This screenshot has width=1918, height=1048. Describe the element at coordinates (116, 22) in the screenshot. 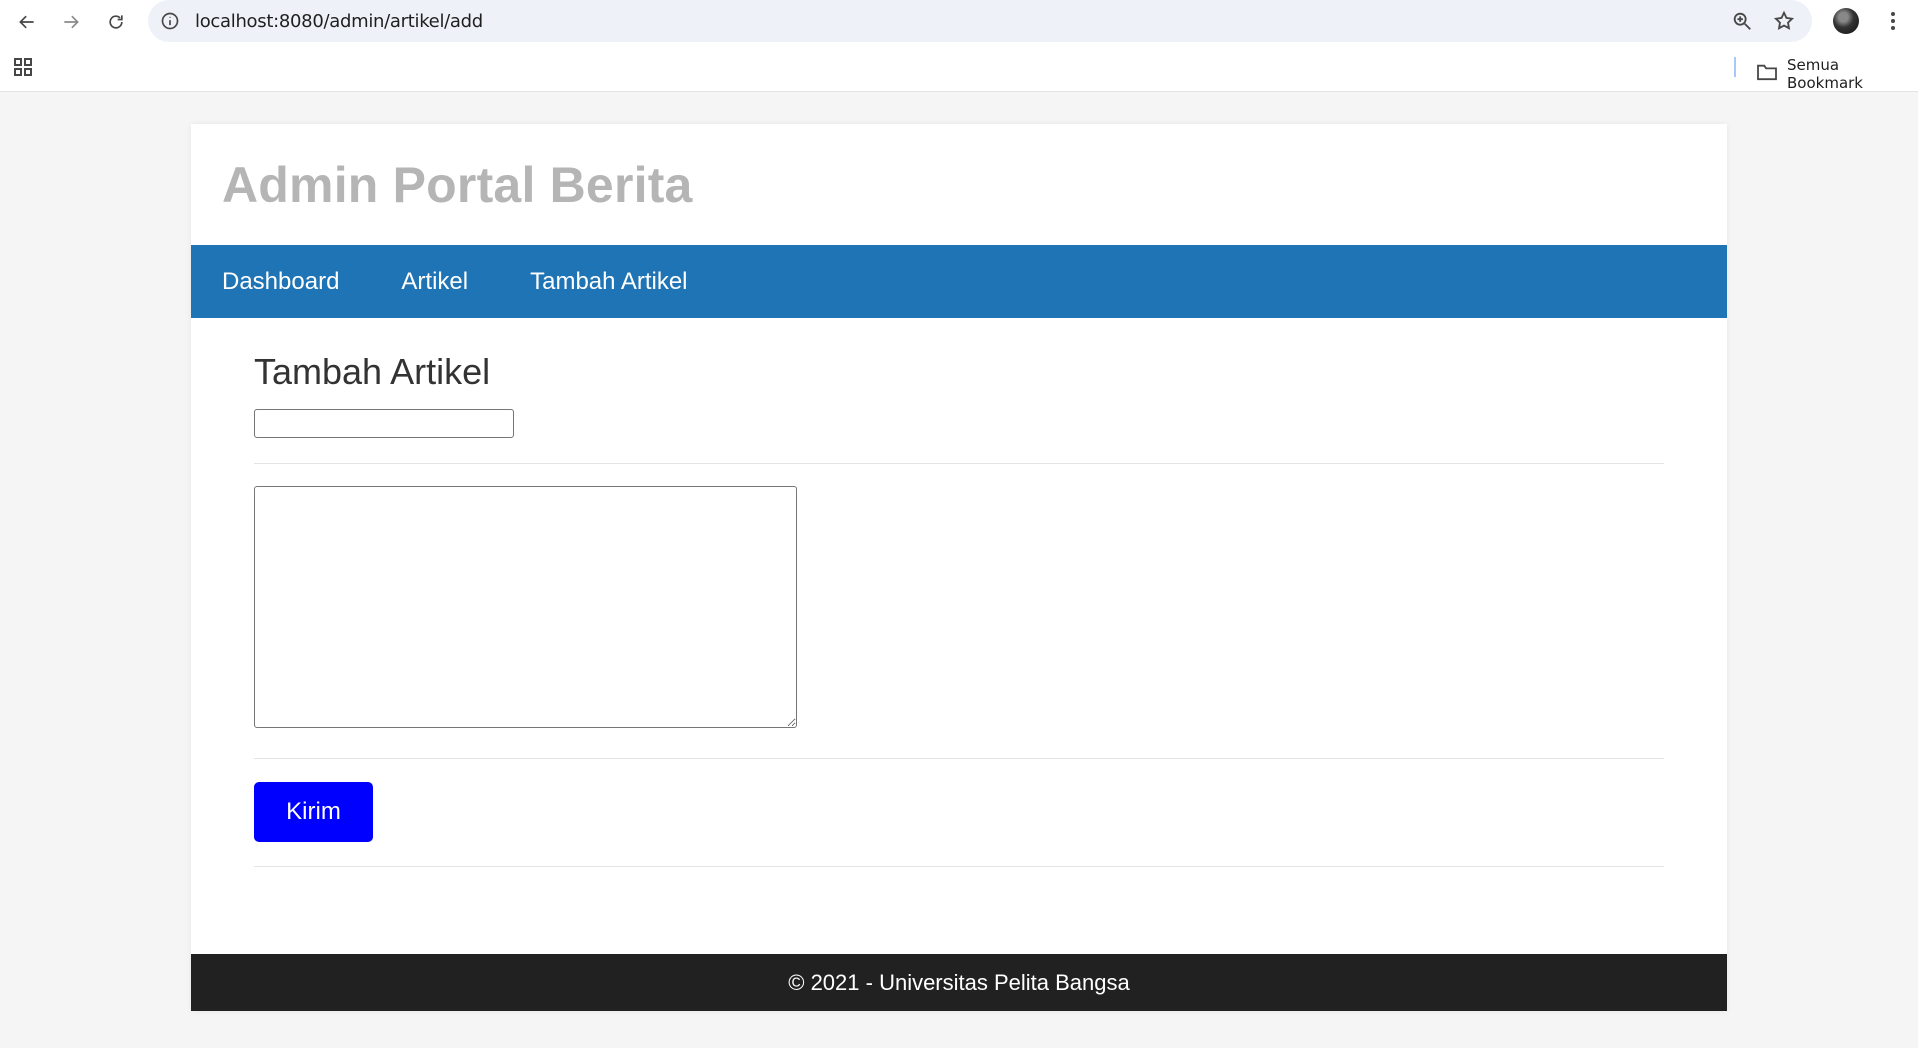

I see `reload-icon` at that location.